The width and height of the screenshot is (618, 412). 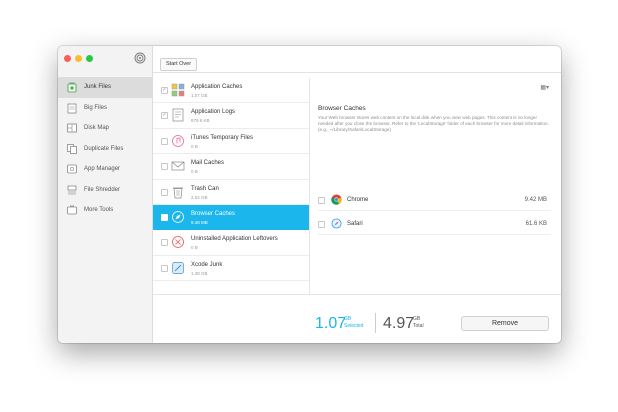 I want to click on sidebar-item-disk-map: Disk Map, so click(x=105, y=128).